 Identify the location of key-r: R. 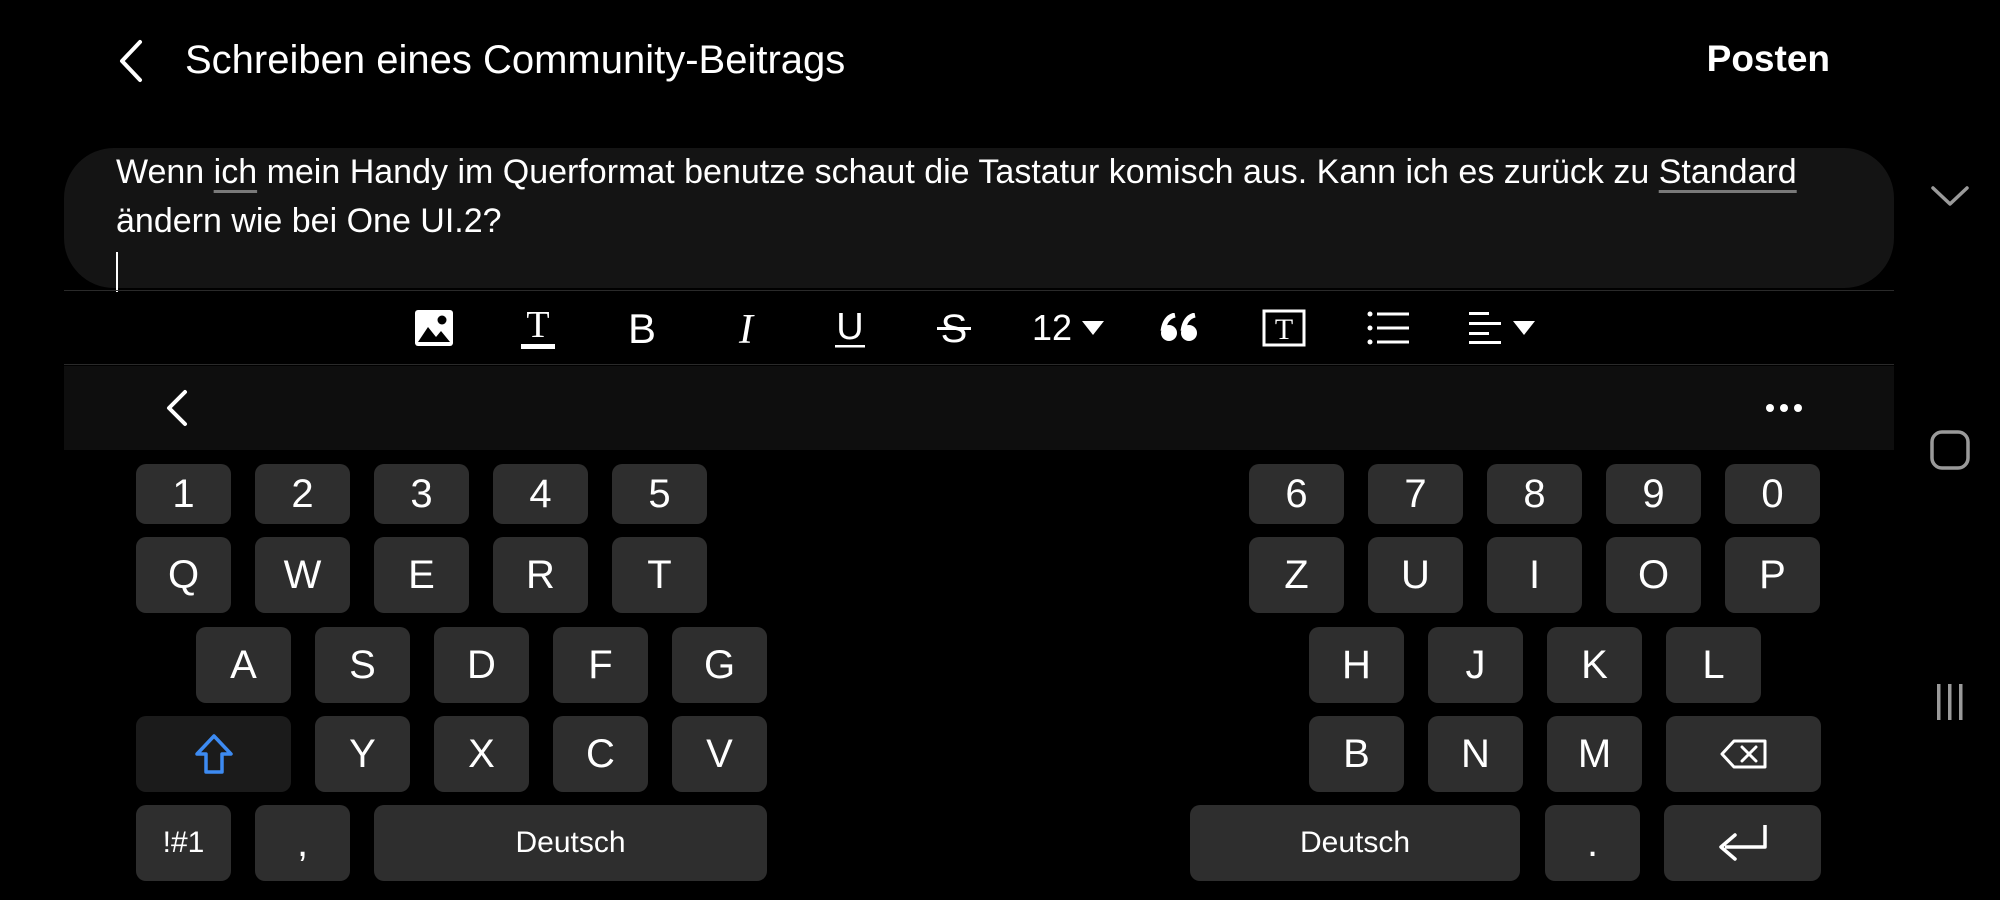
(540, 575).